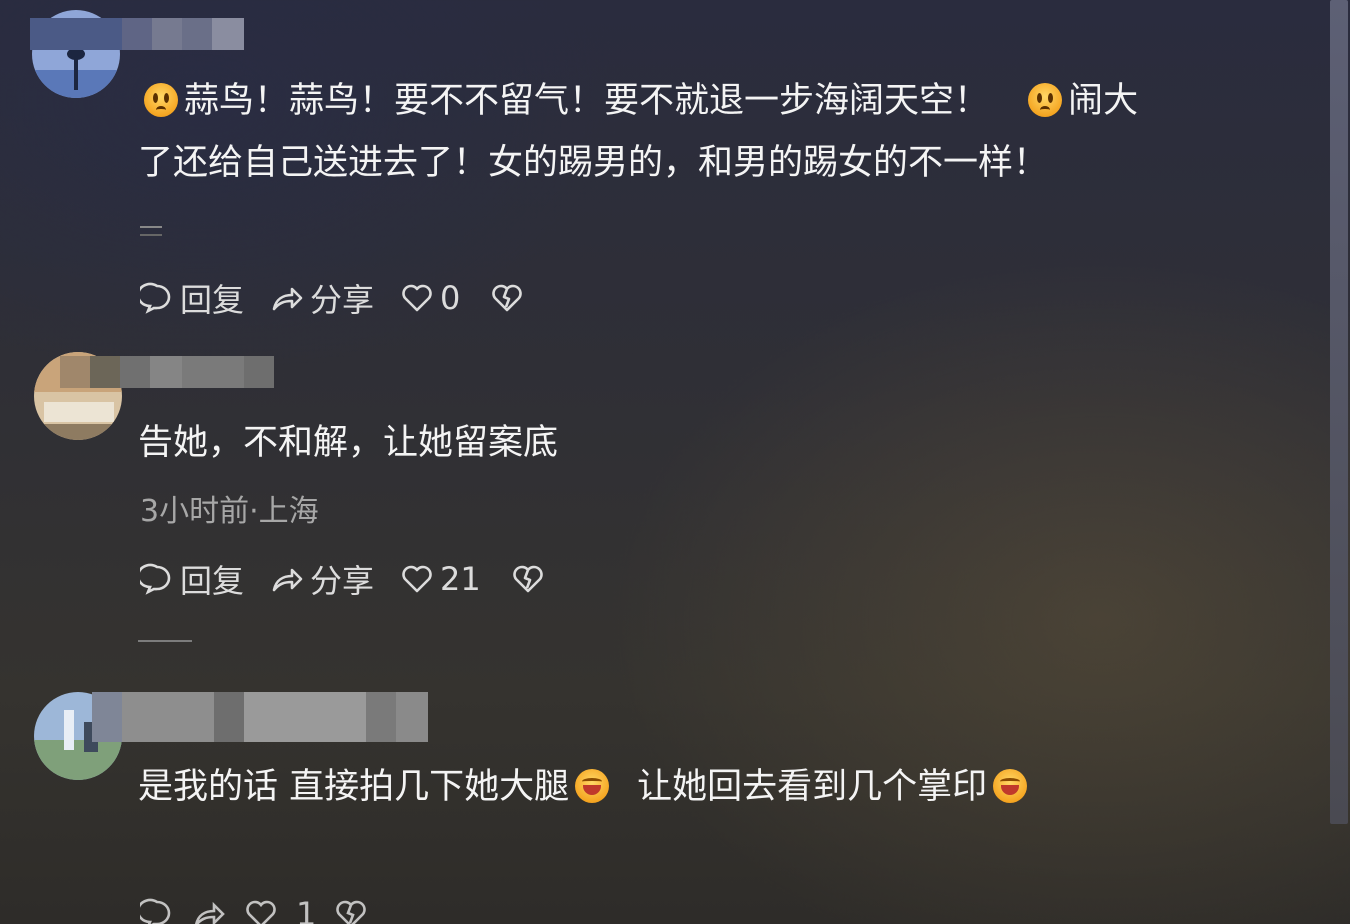  Describe the element at coordinates (593, 163) in the screenshot. I see `comment-text-line2: 了还给自己送进去了！女的踢男的，和男的踢女的不一样！` at that location.